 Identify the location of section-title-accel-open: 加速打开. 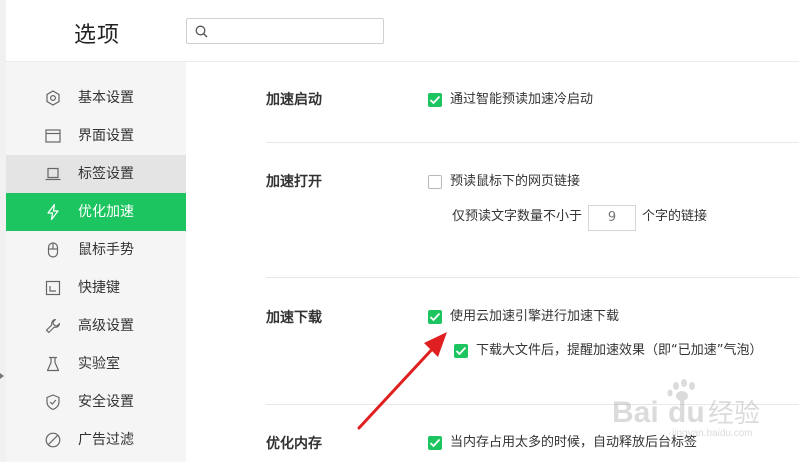
(294, 182).